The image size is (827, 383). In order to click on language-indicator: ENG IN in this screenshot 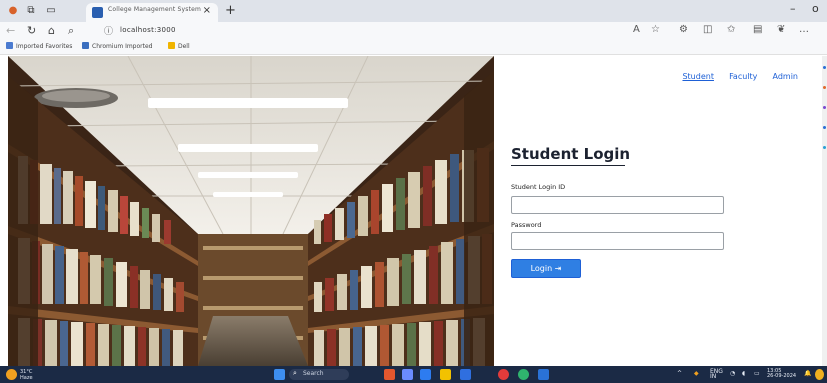, I will do `click(716, 374)`.